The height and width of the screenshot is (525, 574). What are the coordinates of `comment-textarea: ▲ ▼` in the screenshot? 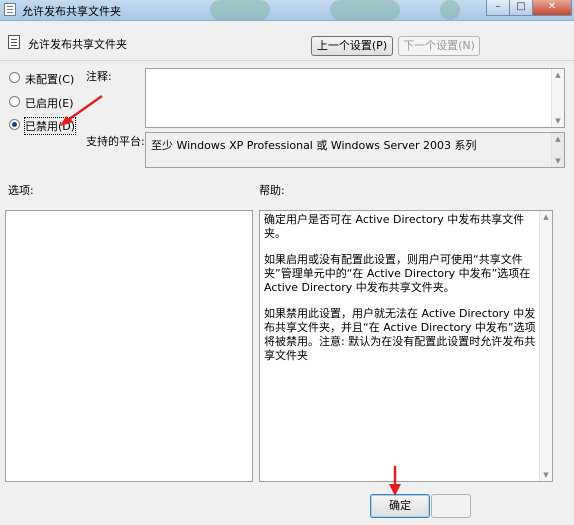 It's located at (355, 98).